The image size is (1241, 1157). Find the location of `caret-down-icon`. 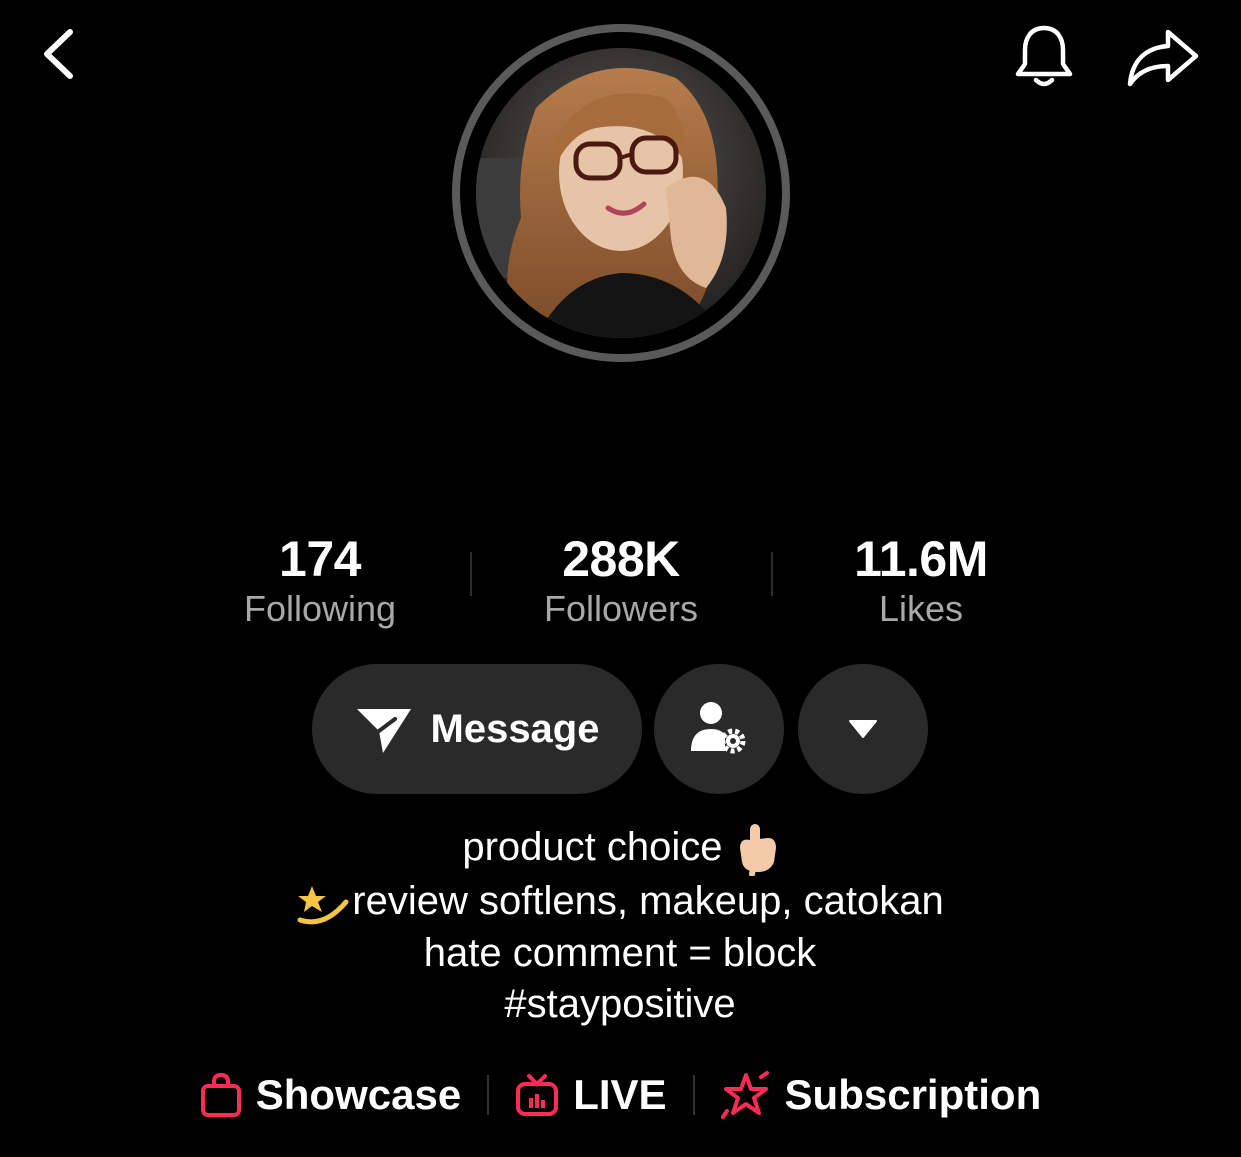

caret-down-icon is located at coordinates (863, 729).